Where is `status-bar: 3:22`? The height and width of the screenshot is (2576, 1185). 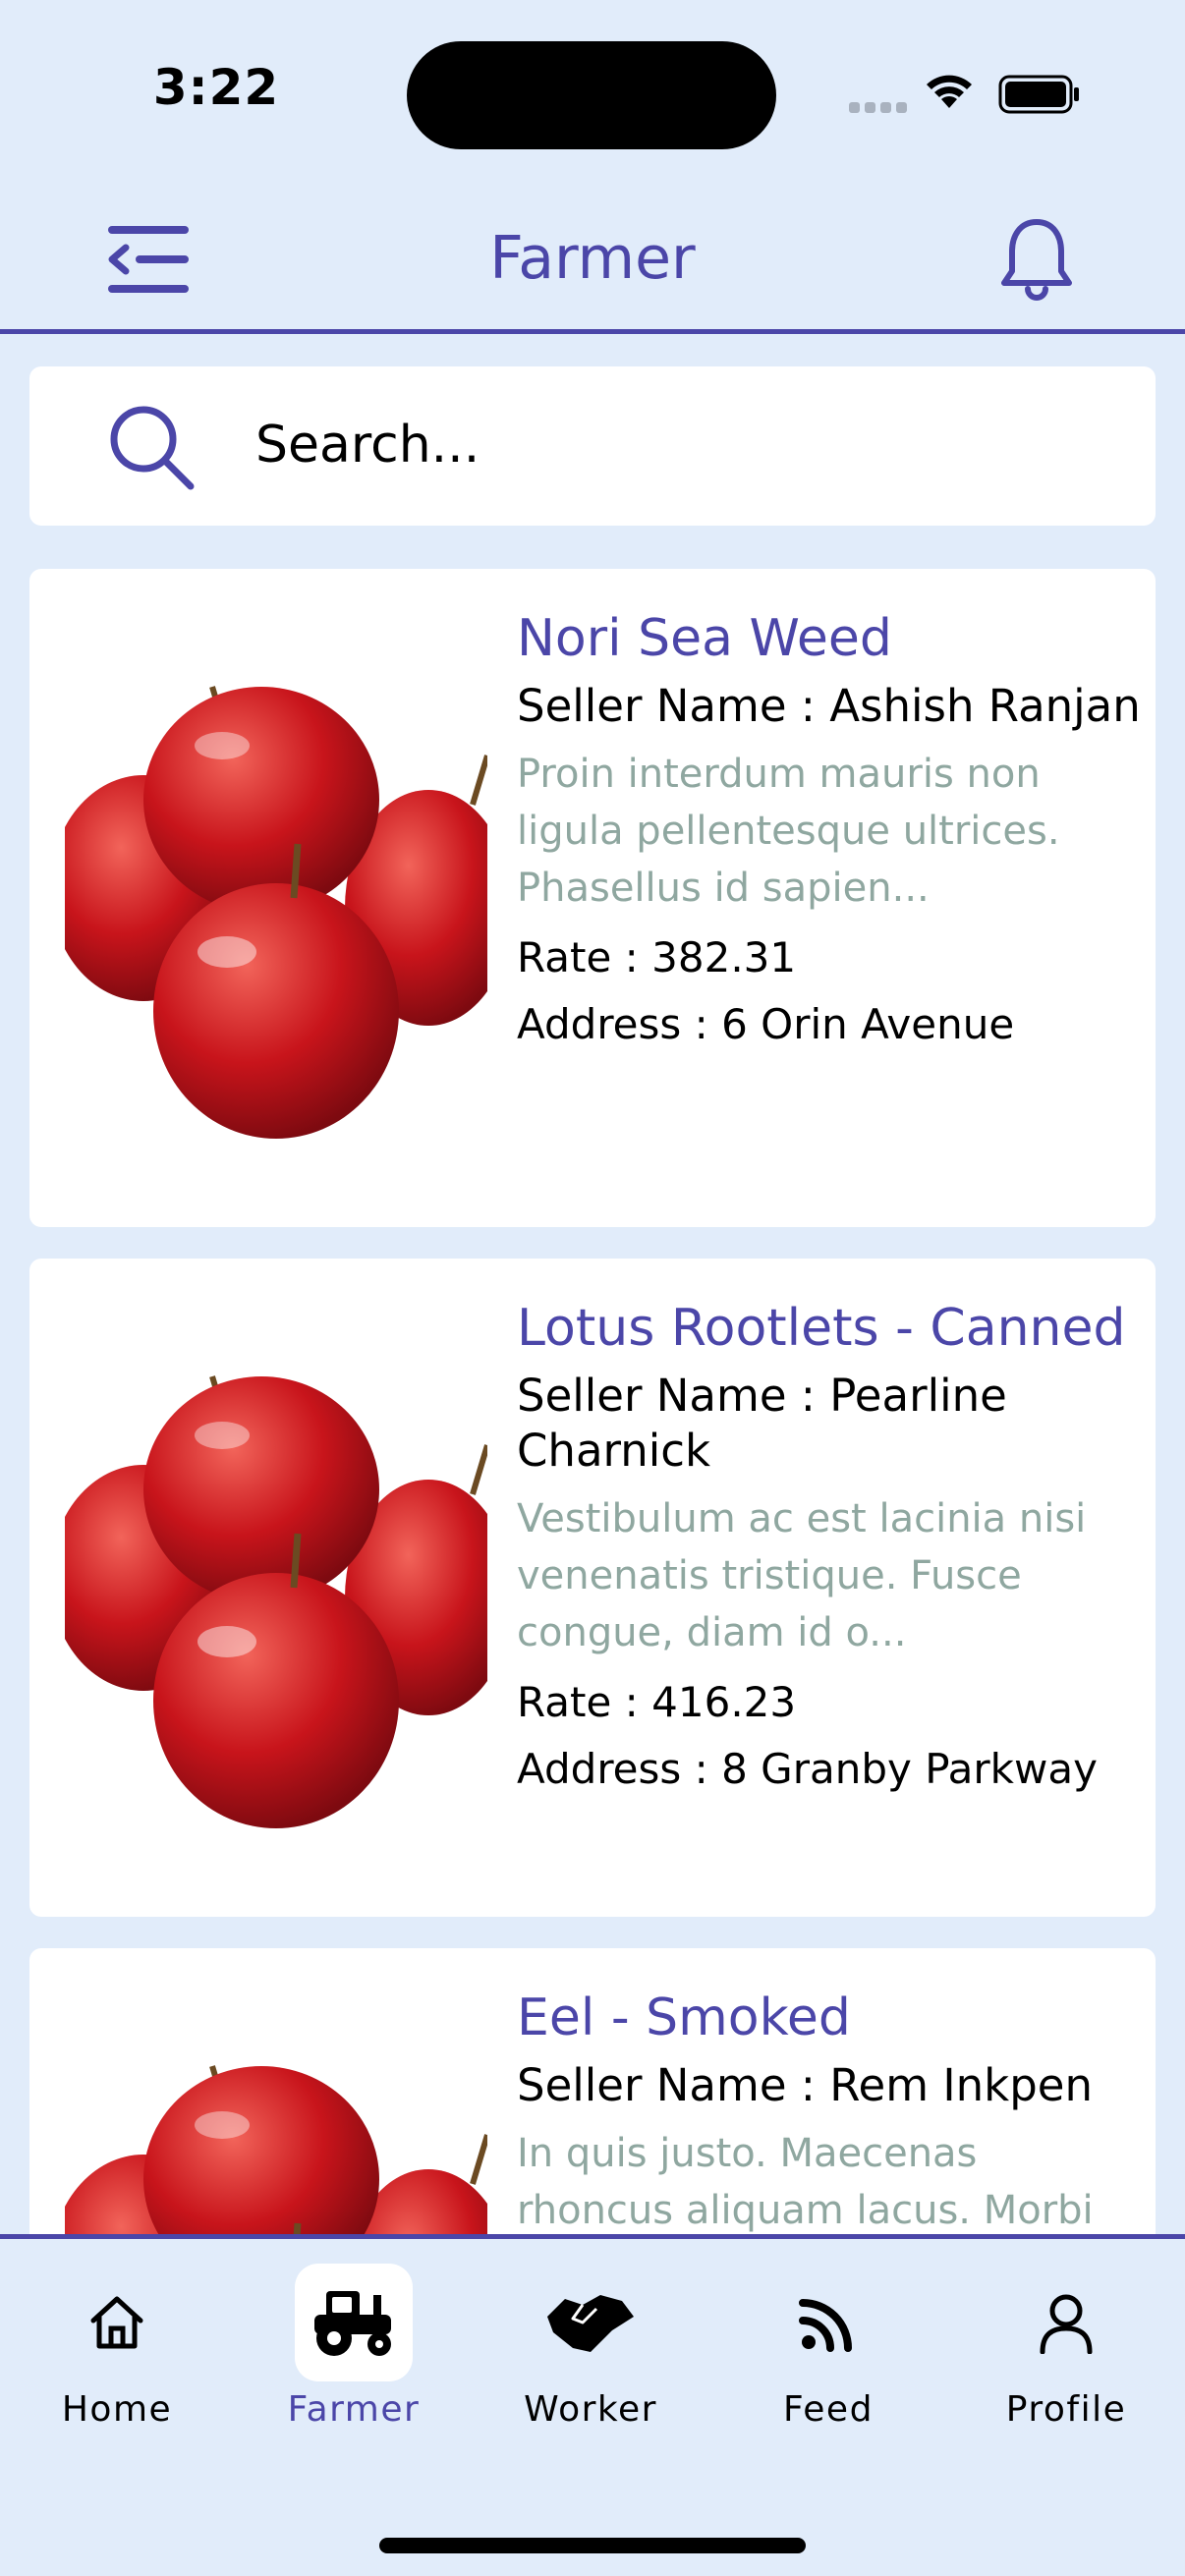
status-bar: 3:22 is located at coordinates (592, 93).